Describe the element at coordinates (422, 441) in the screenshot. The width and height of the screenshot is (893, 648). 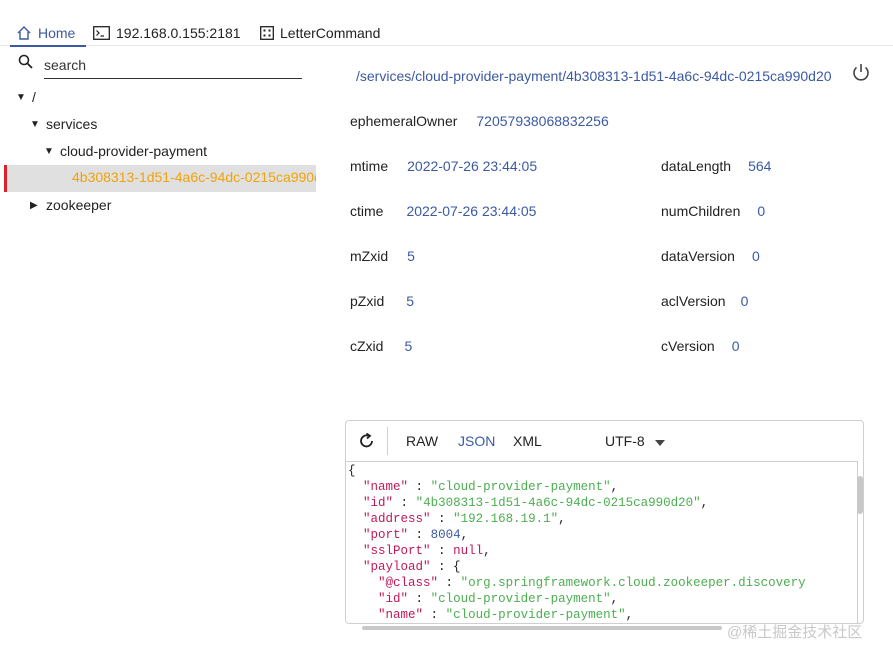
I see `format-raw-button: RAW` at that location.